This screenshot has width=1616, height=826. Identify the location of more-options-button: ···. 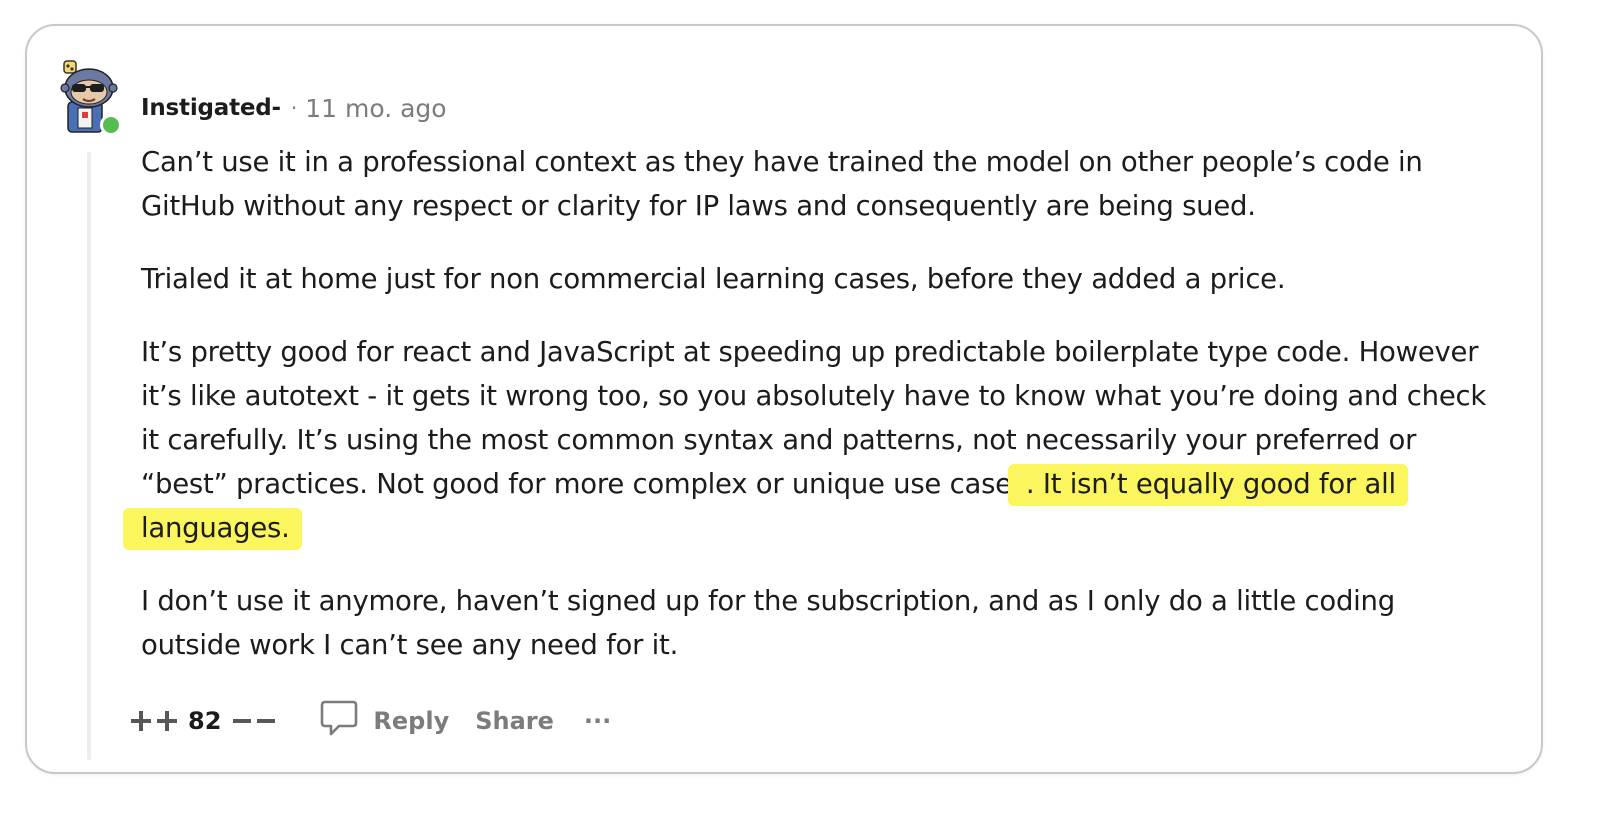
(597, 721).